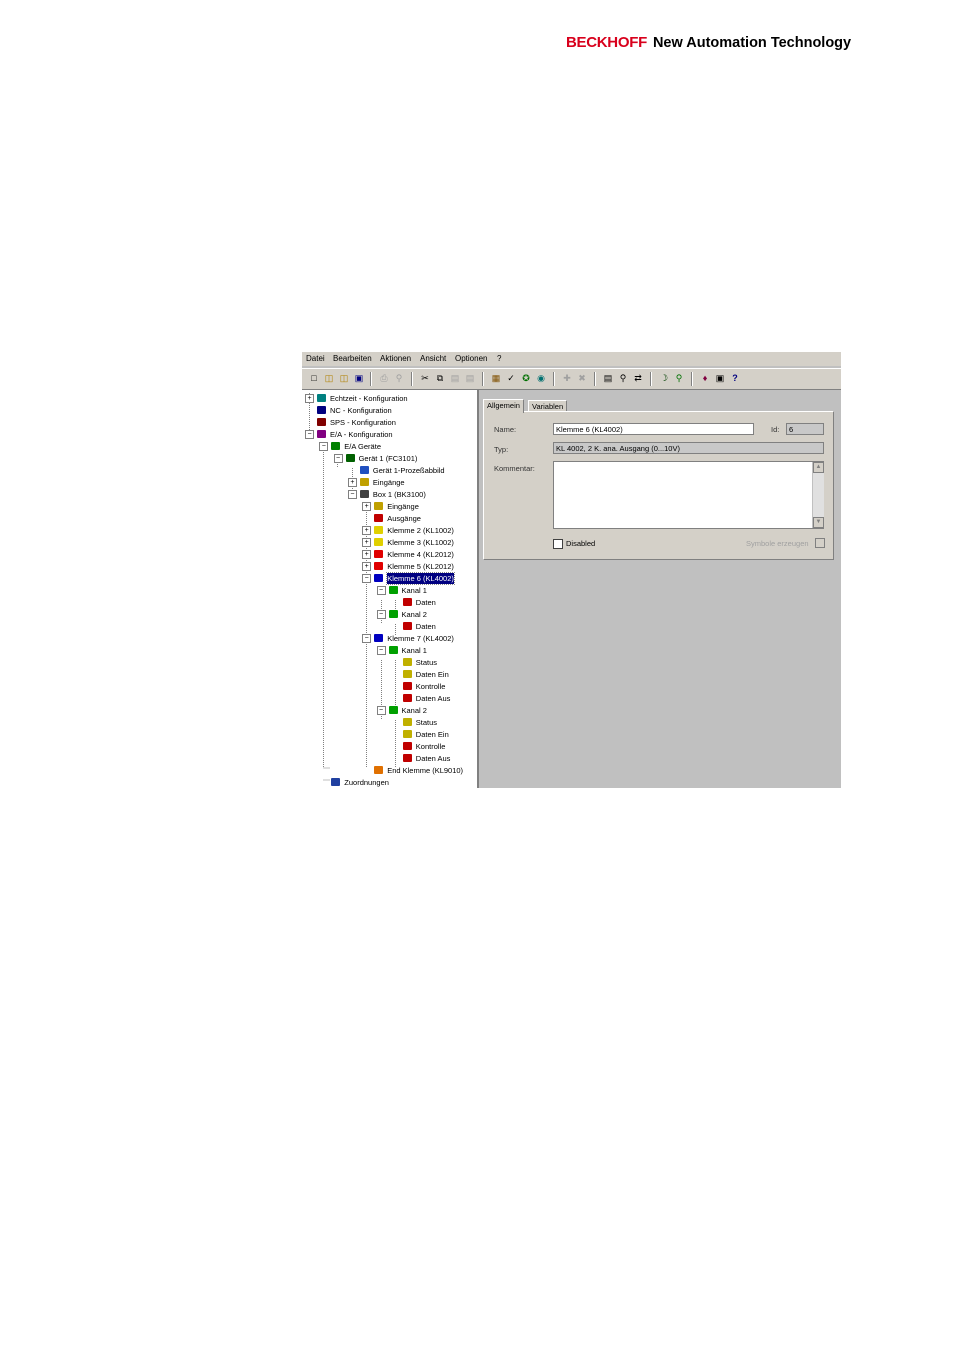 The image size is (954, 1350). Describe the element at coordinates (420, 566) in the screenshot. I see `tree-item-label: Klemme 5 (KL2012)` at that location.